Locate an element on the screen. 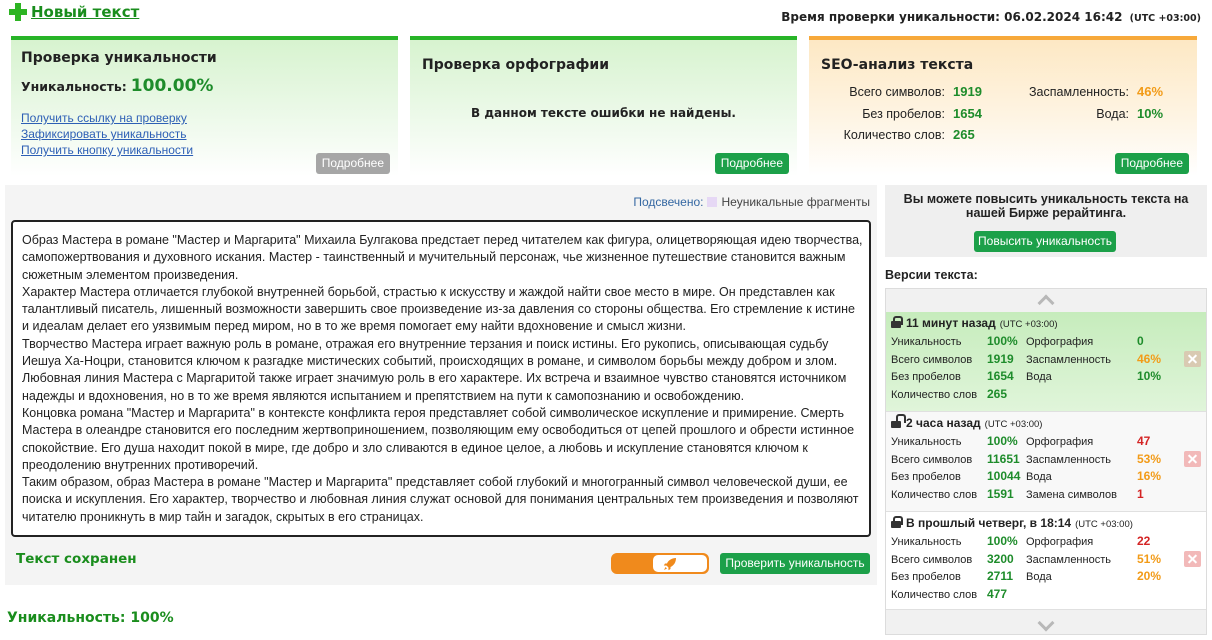 The height and width of the screenshot is (640, 1212). version-stat-value: 10044 is located at coordinates (1004, 476).